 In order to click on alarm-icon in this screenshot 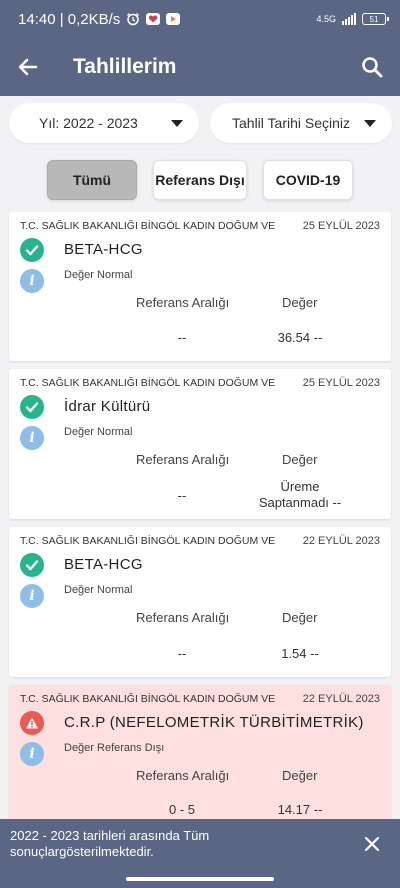, I will do `click(133, 19)`.